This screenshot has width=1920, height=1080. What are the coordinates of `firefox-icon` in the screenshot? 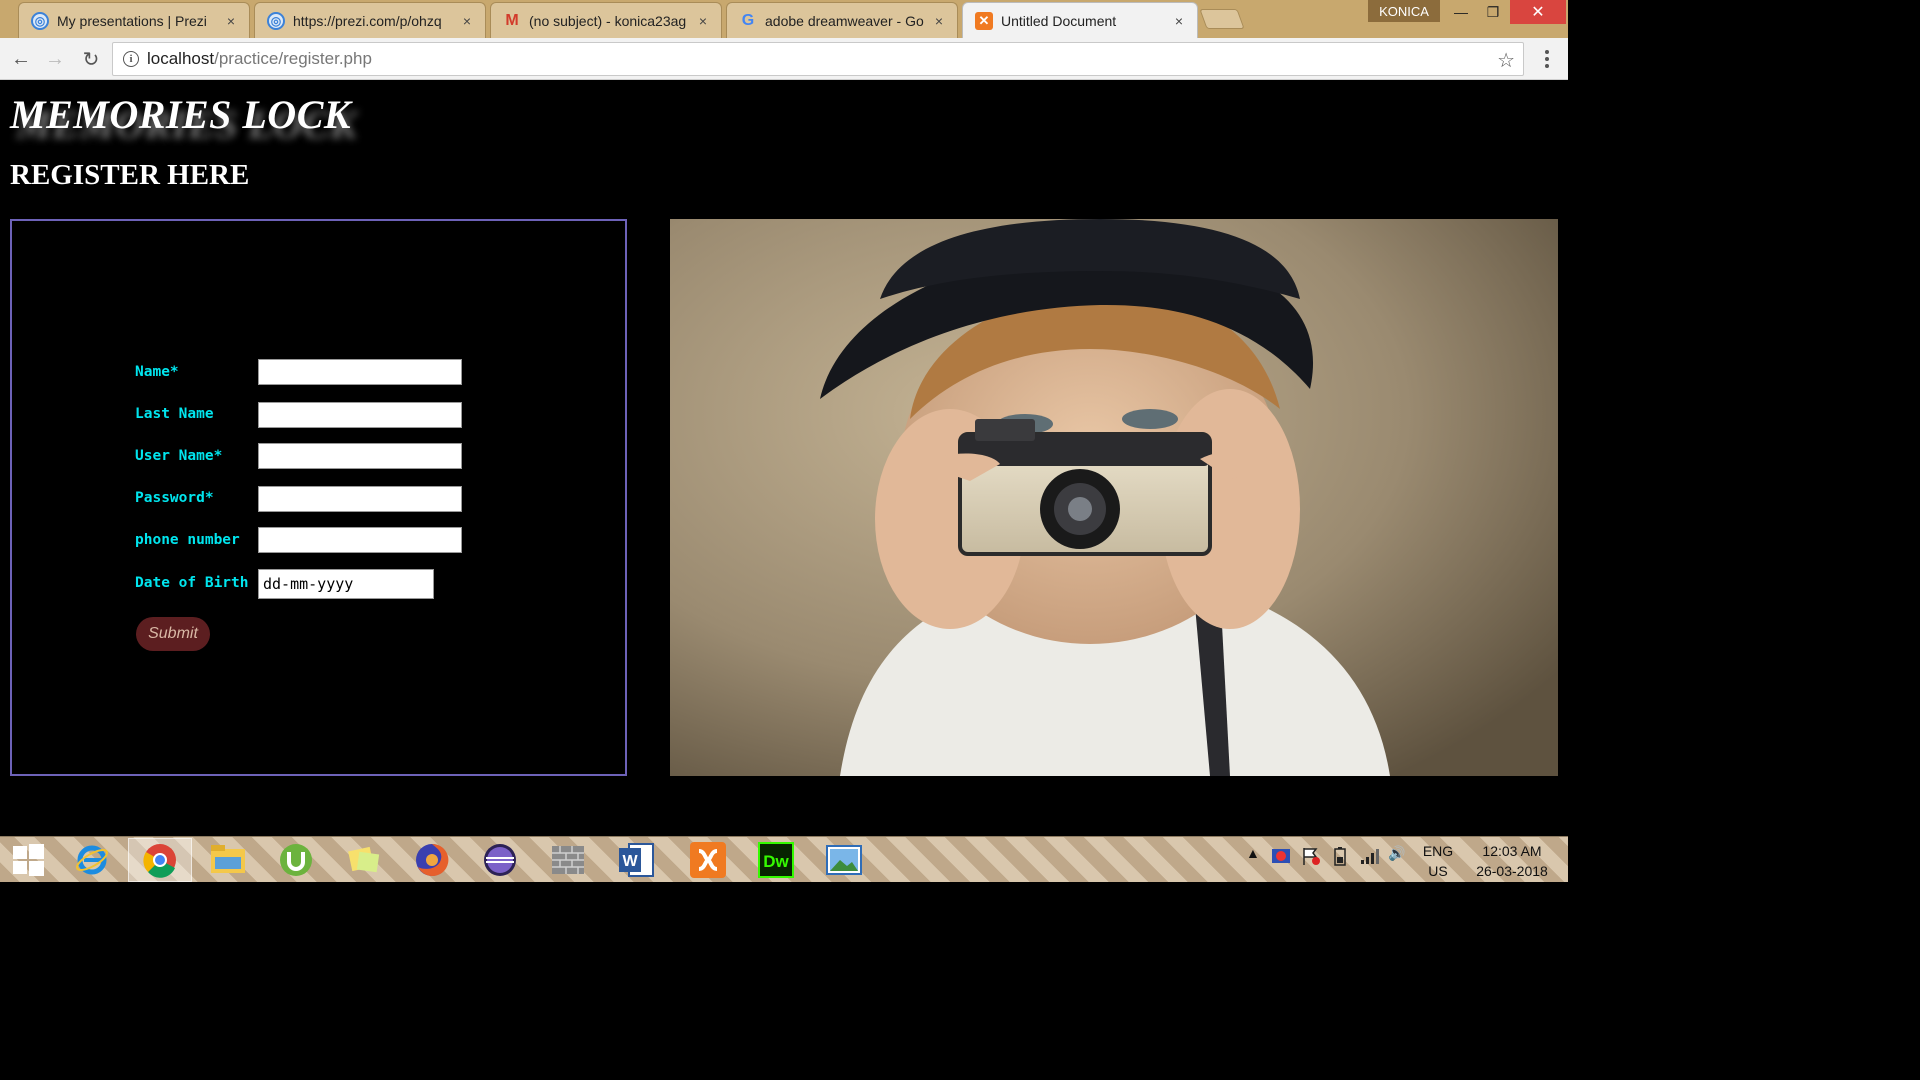 It's located at (432, 860).